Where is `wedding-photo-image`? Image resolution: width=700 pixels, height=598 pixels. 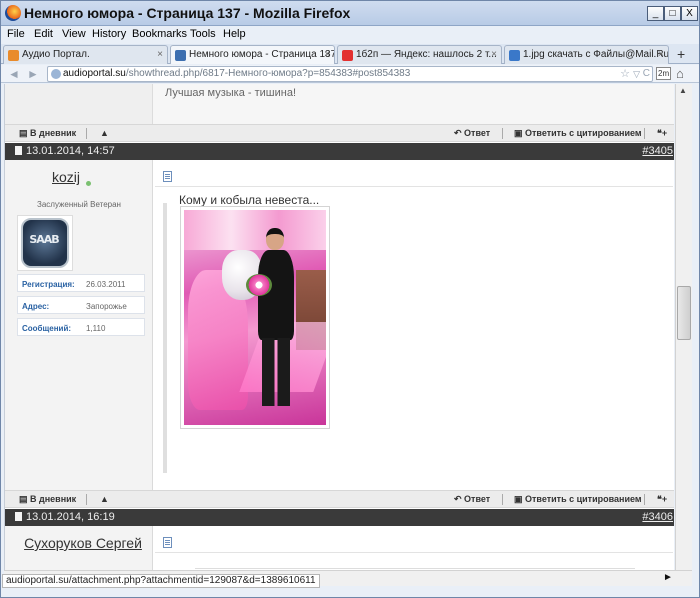 wedding-photo-image is located at coordinates (255, 317).